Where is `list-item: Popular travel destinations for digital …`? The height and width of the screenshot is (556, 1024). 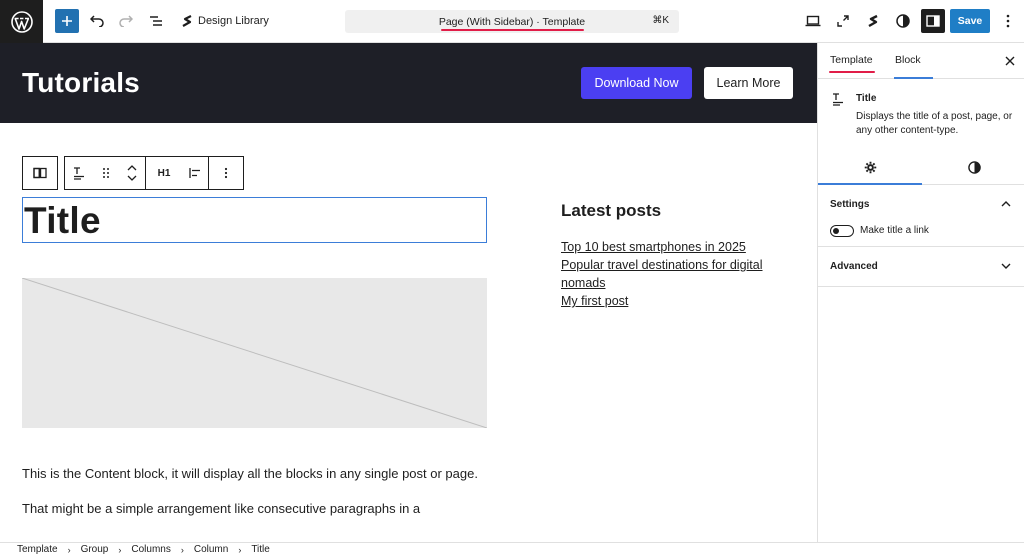
list-item: Popular travel destinations for digital … is located at coordinates (676, 274).